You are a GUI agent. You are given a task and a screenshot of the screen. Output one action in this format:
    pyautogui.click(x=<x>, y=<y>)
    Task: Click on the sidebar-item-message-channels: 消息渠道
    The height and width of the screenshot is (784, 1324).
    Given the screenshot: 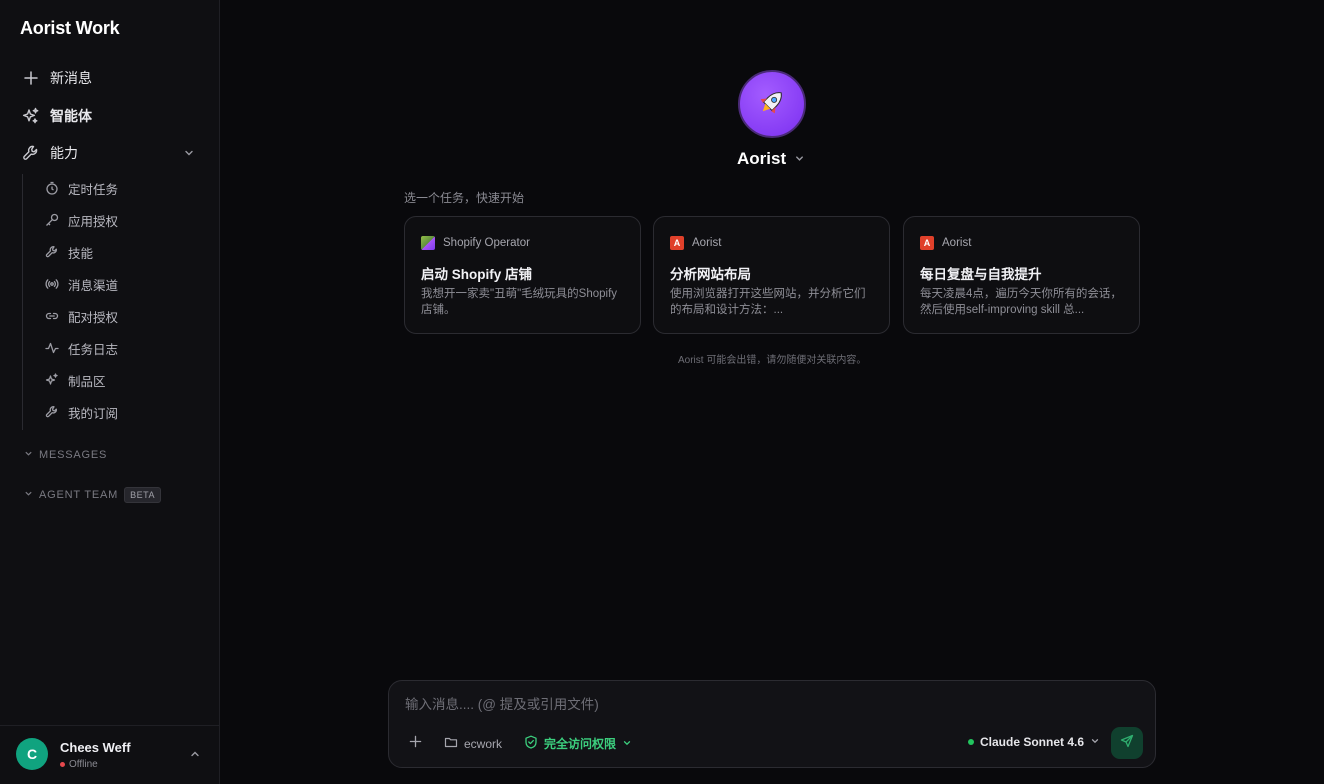 What is the action you would take?
    pyautogui.click(x=81, y=284)
    